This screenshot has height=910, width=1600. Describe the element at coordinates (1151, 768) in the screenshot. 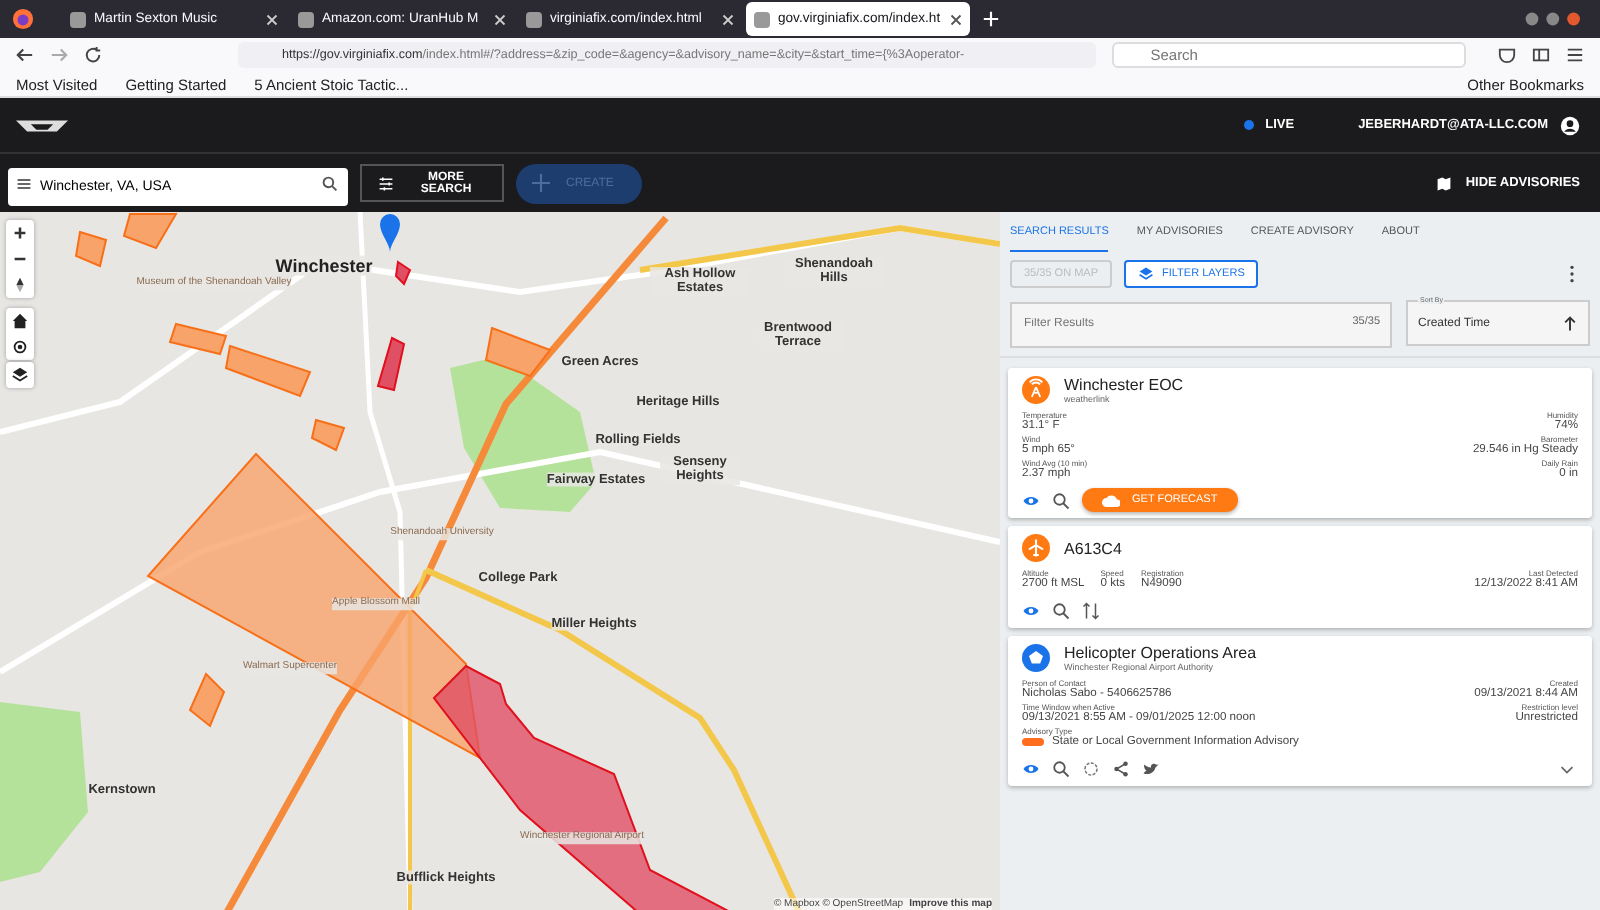

I see `bird-icon` at that location.